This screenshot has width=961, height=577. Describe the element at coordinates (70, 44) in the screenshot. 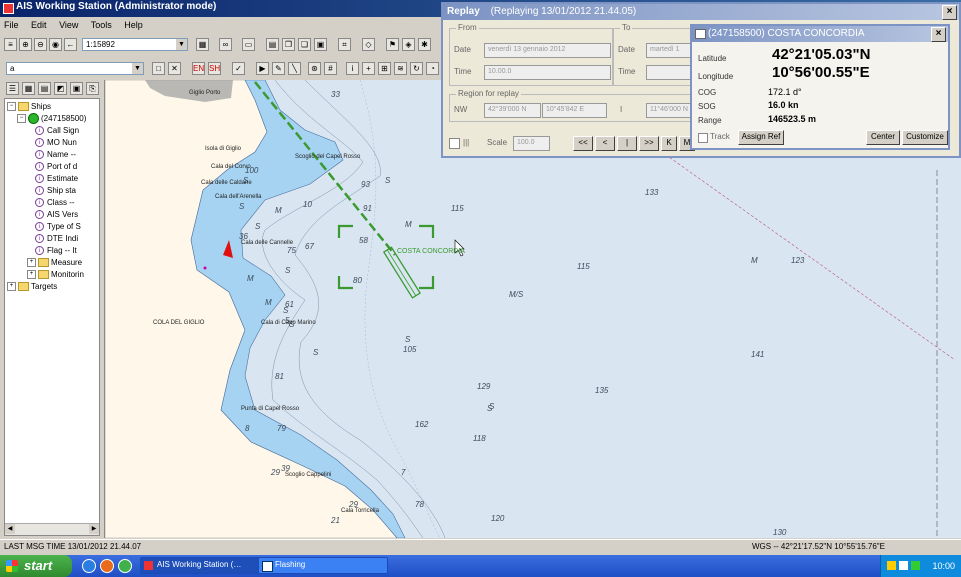

I see `back-arrow-icon: ←` at that location.